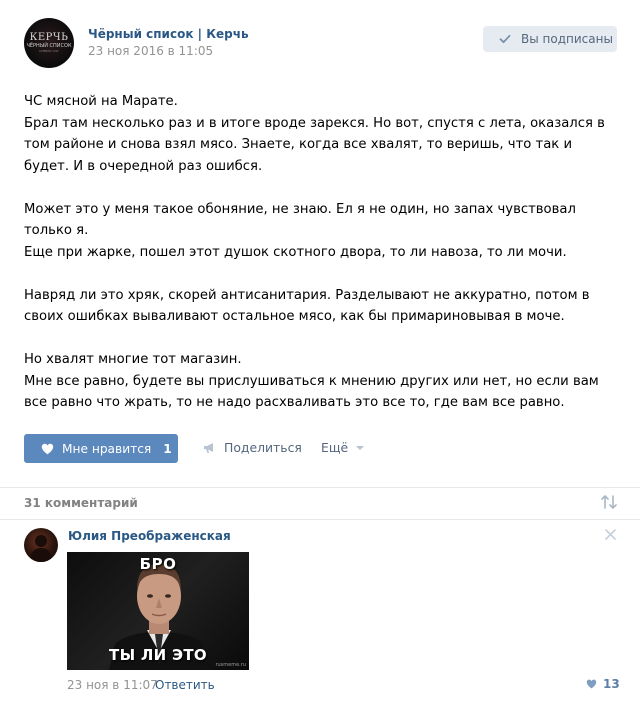 The height and width of the screenshot is (707, 640). I want to click on meme-image: БРО ТЫ ЛИ ЭТО rusmeme.ru, so click(158, 611).